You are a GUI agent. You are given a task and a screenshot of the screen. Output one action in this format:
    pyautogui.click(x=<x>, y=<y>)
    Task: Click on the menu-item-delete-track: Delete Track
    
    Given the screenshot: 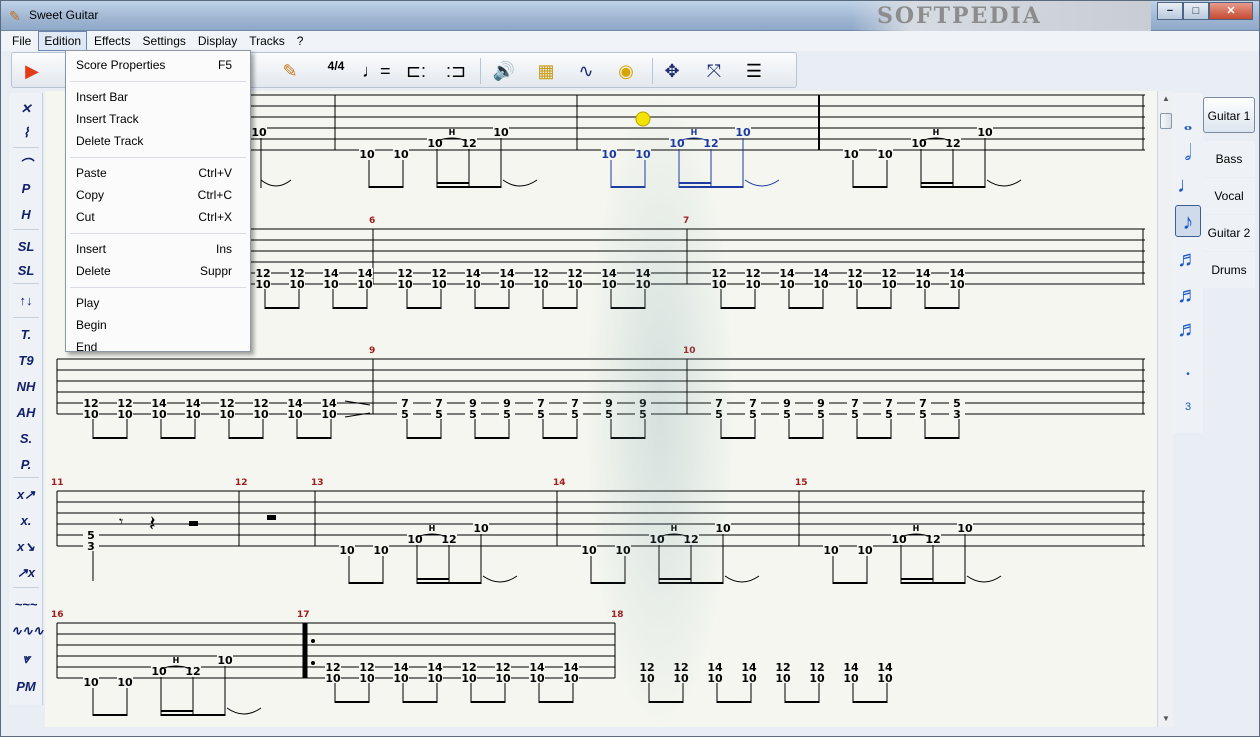 What is the action you would take?
    pyautogui.click(x=158, y=141)
    